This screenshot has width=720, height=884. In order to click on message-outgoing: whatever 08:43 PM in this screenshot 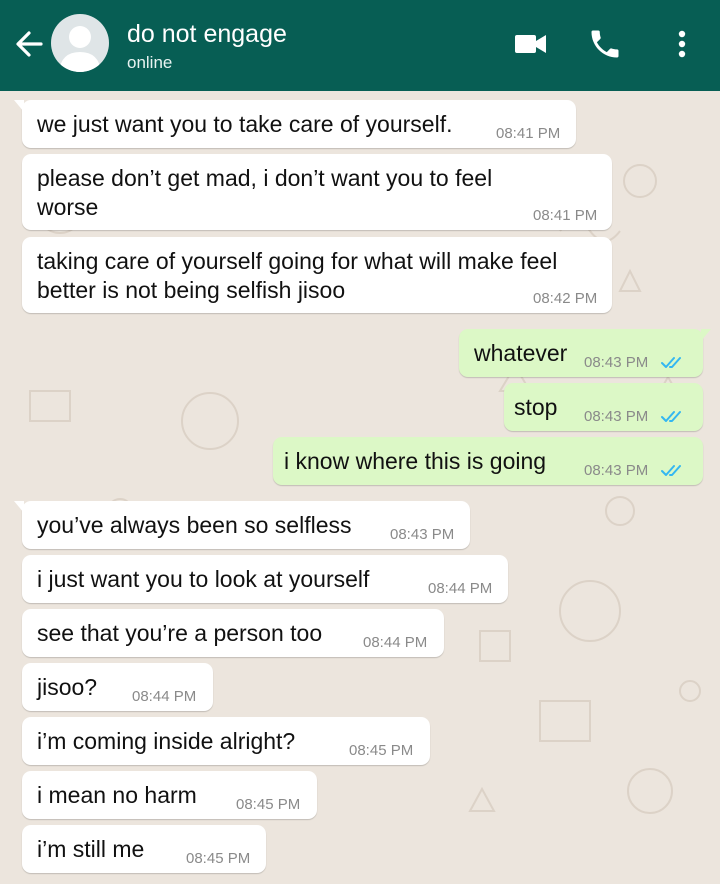, I will do `click(585, 353)`.